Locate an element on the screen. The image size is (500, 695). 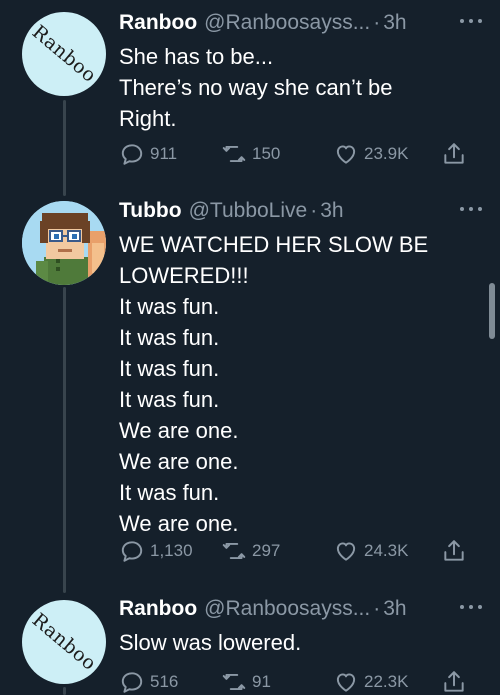
like-button: 23.9K is located at coordinates (370, 154).